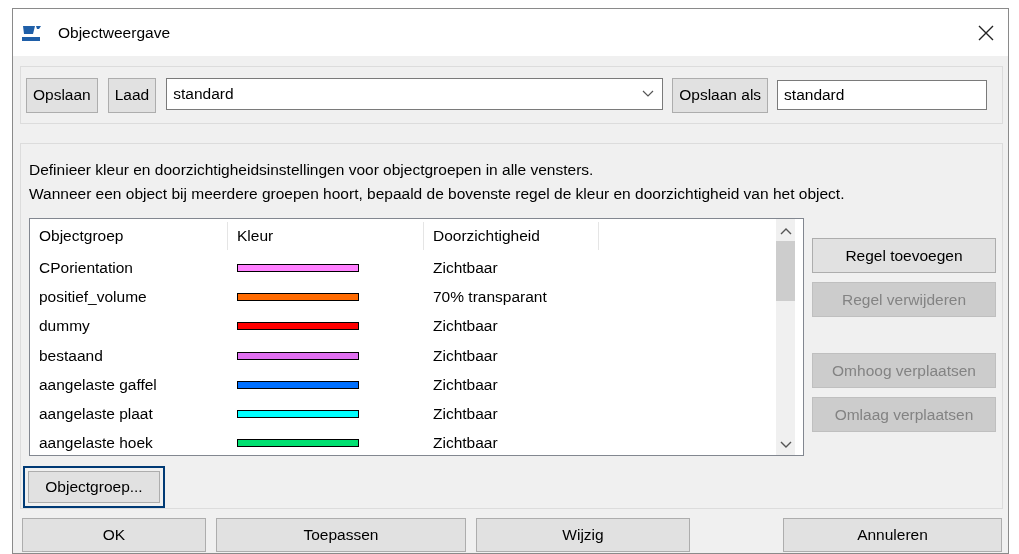  What do you see at coordinates (326, 236) in the screenshot?
I see `column-header: Kleur` at bounding box center [326, 236].